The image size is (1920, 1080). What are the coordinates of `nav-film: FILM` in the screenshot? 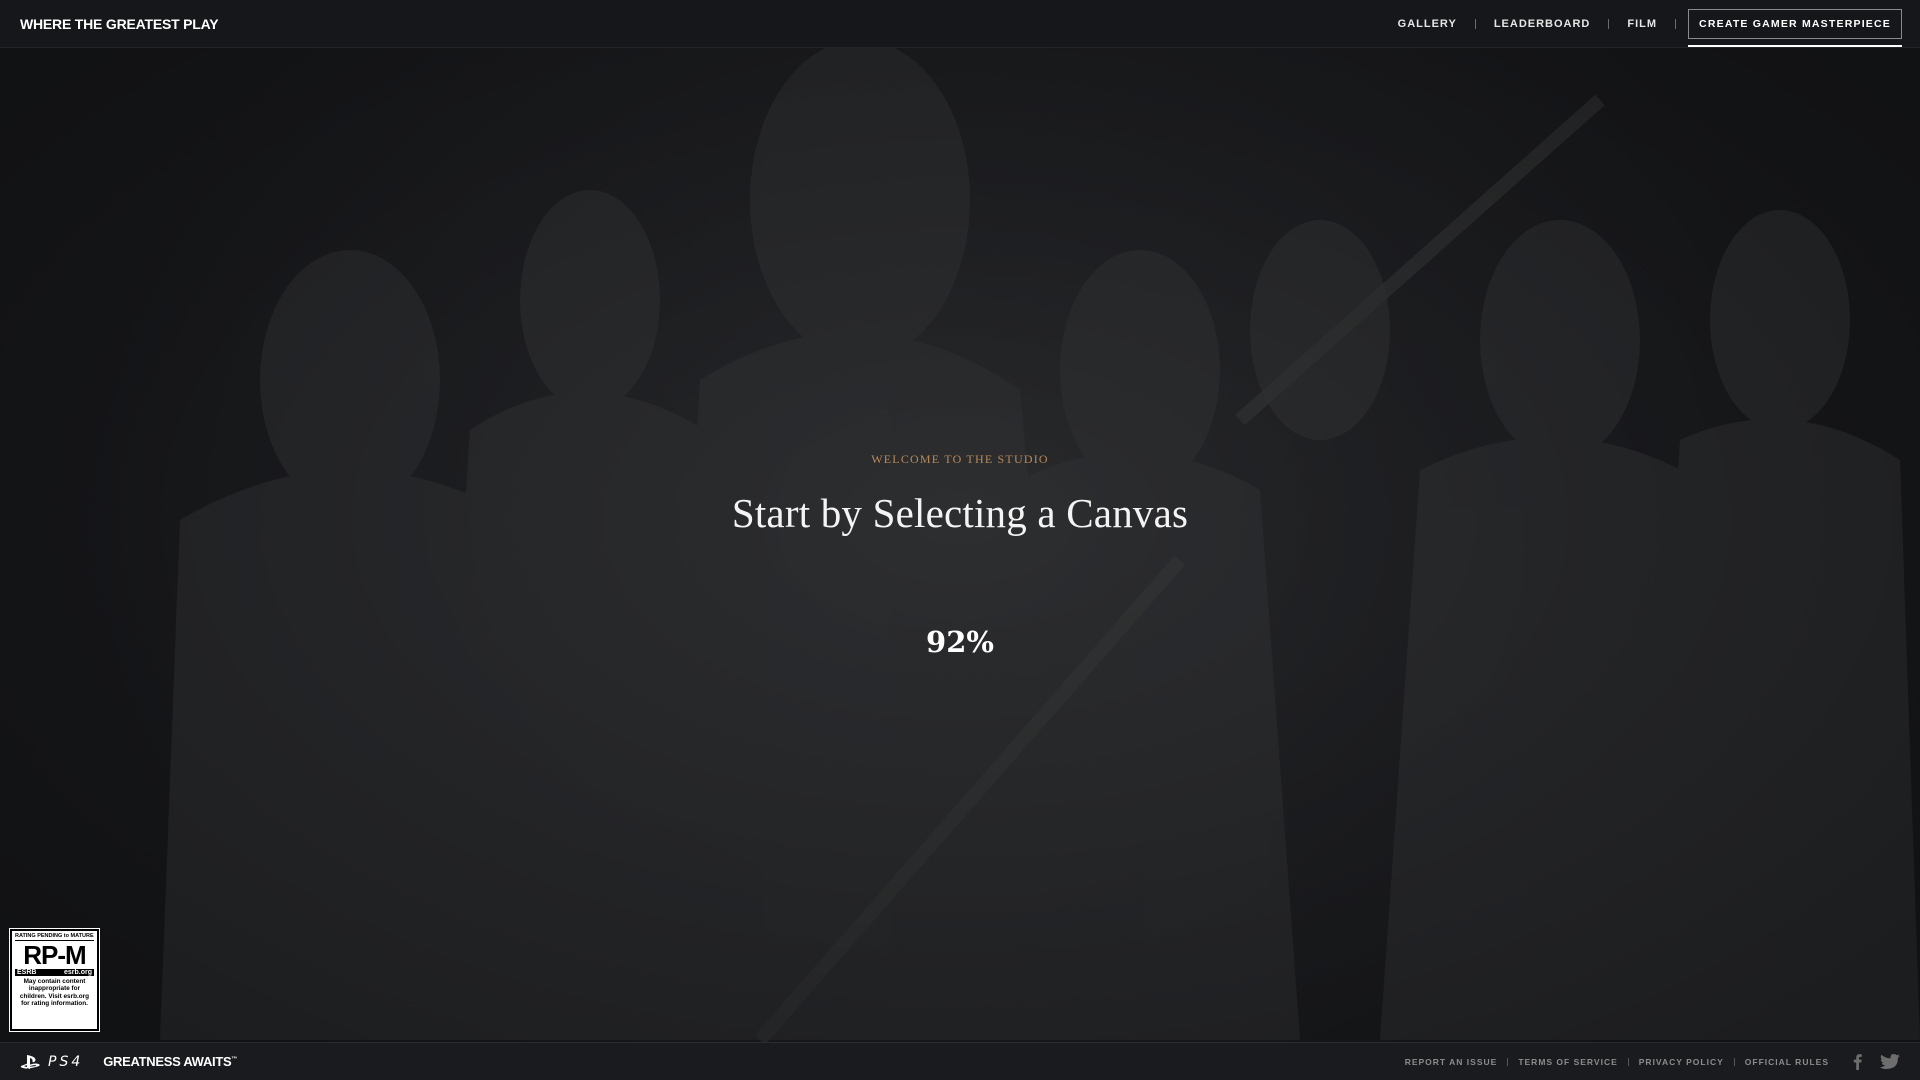 It's located at (1642, 24).